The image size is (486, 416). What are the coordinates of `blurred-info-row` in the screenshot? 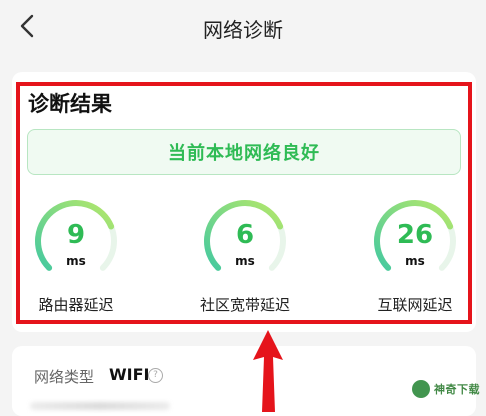 It's located at (100, 406).